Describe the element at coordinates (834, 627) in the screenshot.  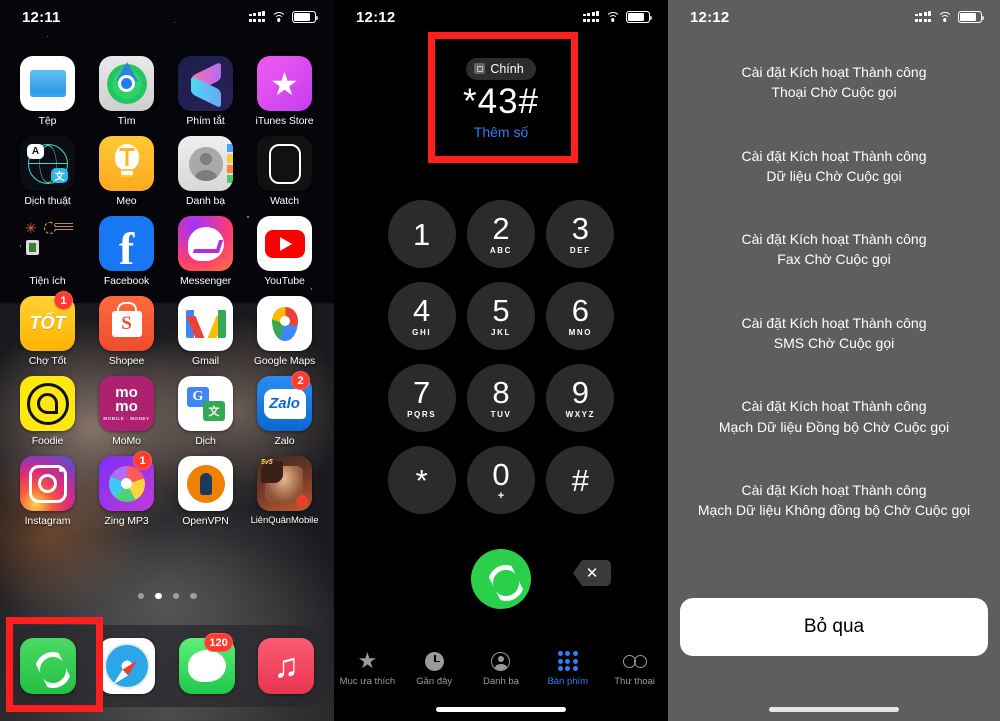
I see `skip-button: Bỏ qua` at that location.